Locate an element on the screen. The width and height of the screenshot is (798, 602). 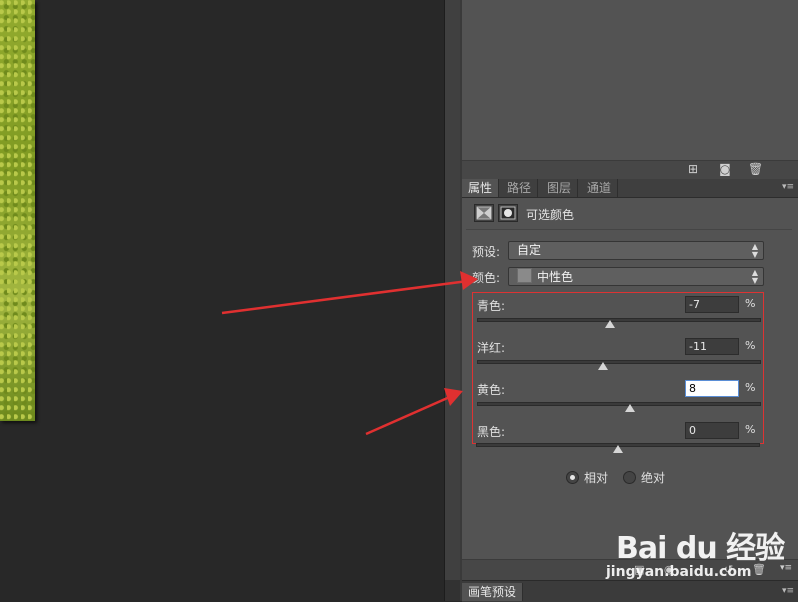
watermark-url: jingyan.baidu.com is located at coordinates (679, 572).